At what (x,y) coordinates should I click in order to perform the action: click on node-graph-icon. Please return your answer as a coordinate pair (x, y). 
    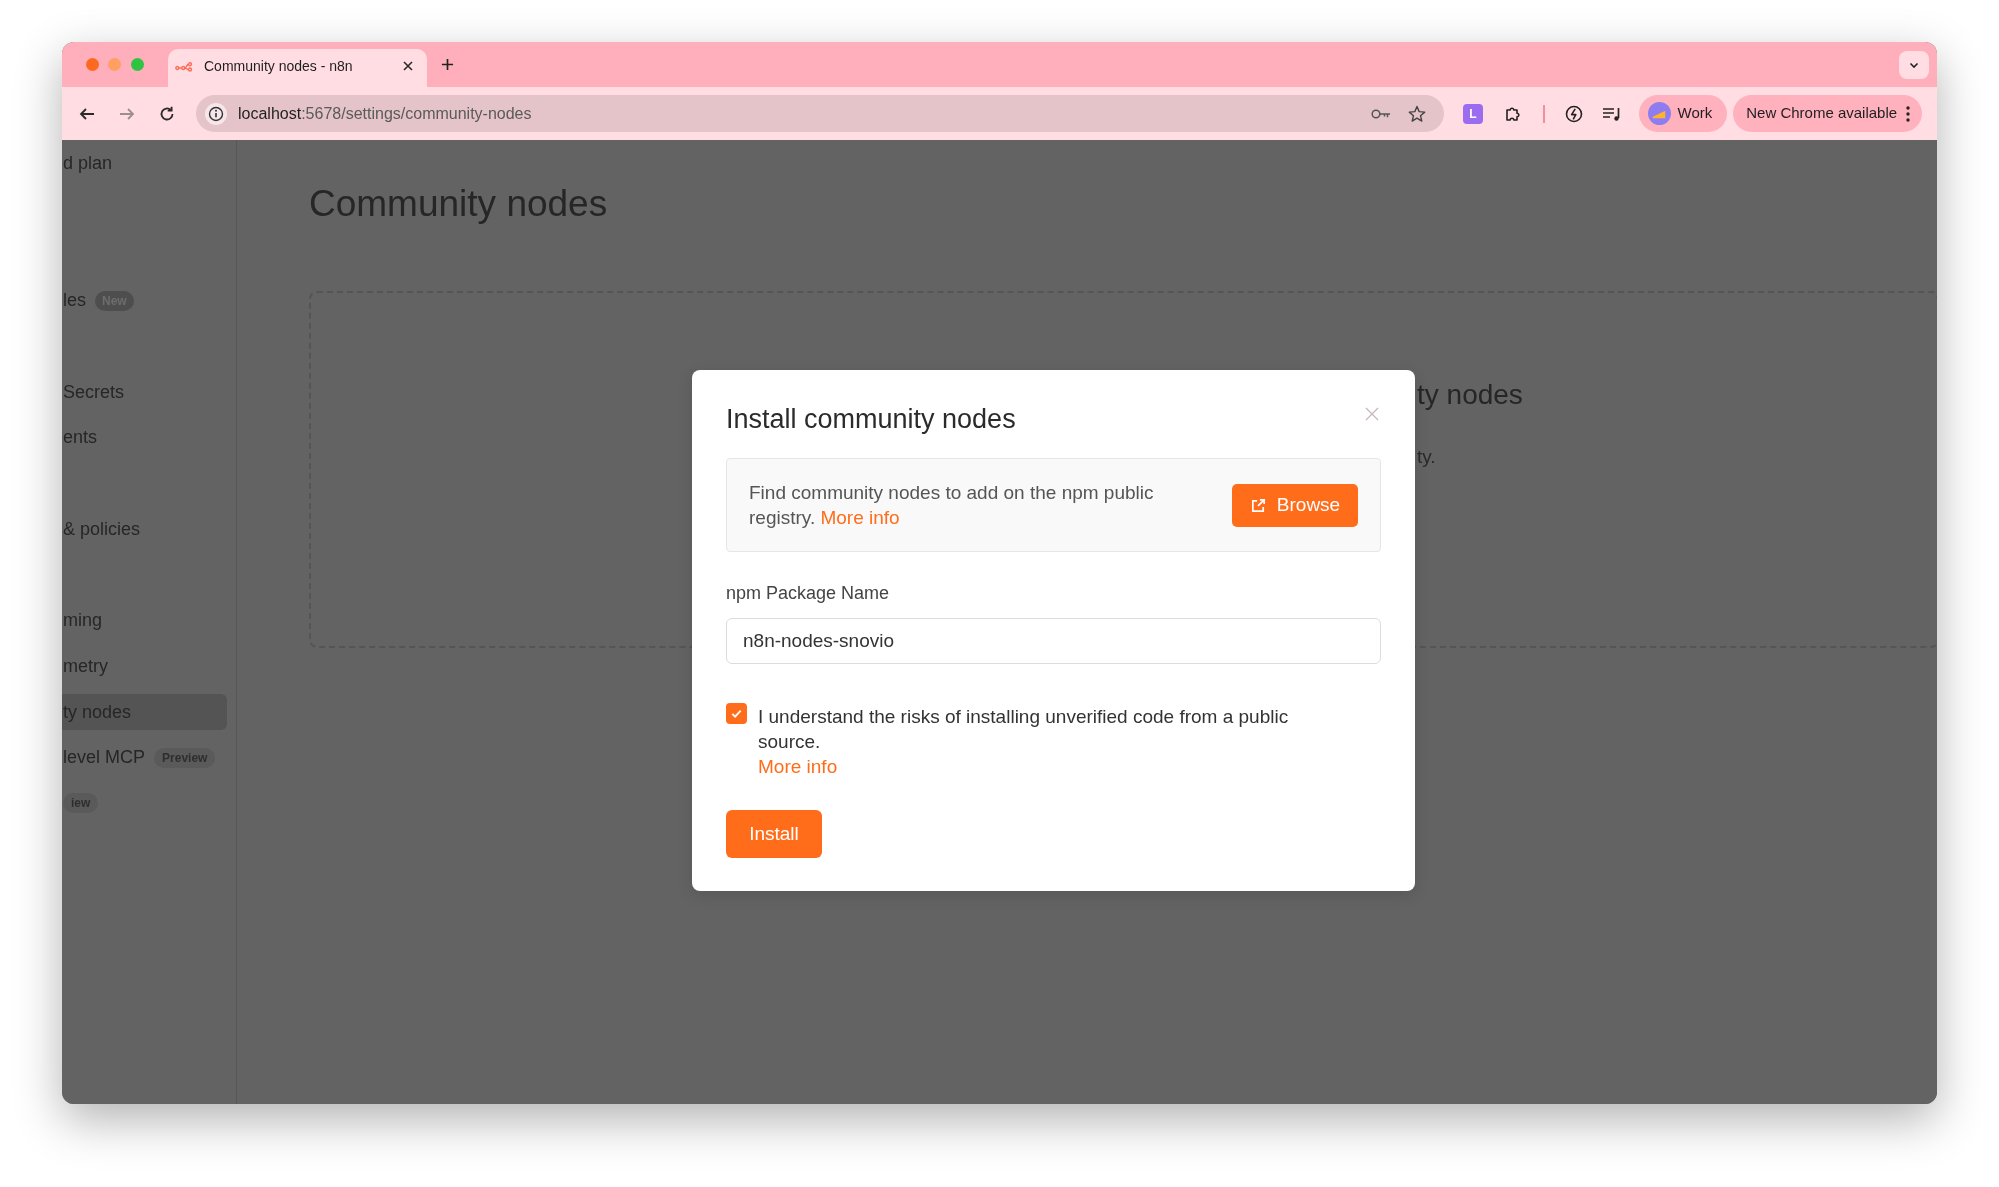
    Looking at the image, I should click on (184, 66).